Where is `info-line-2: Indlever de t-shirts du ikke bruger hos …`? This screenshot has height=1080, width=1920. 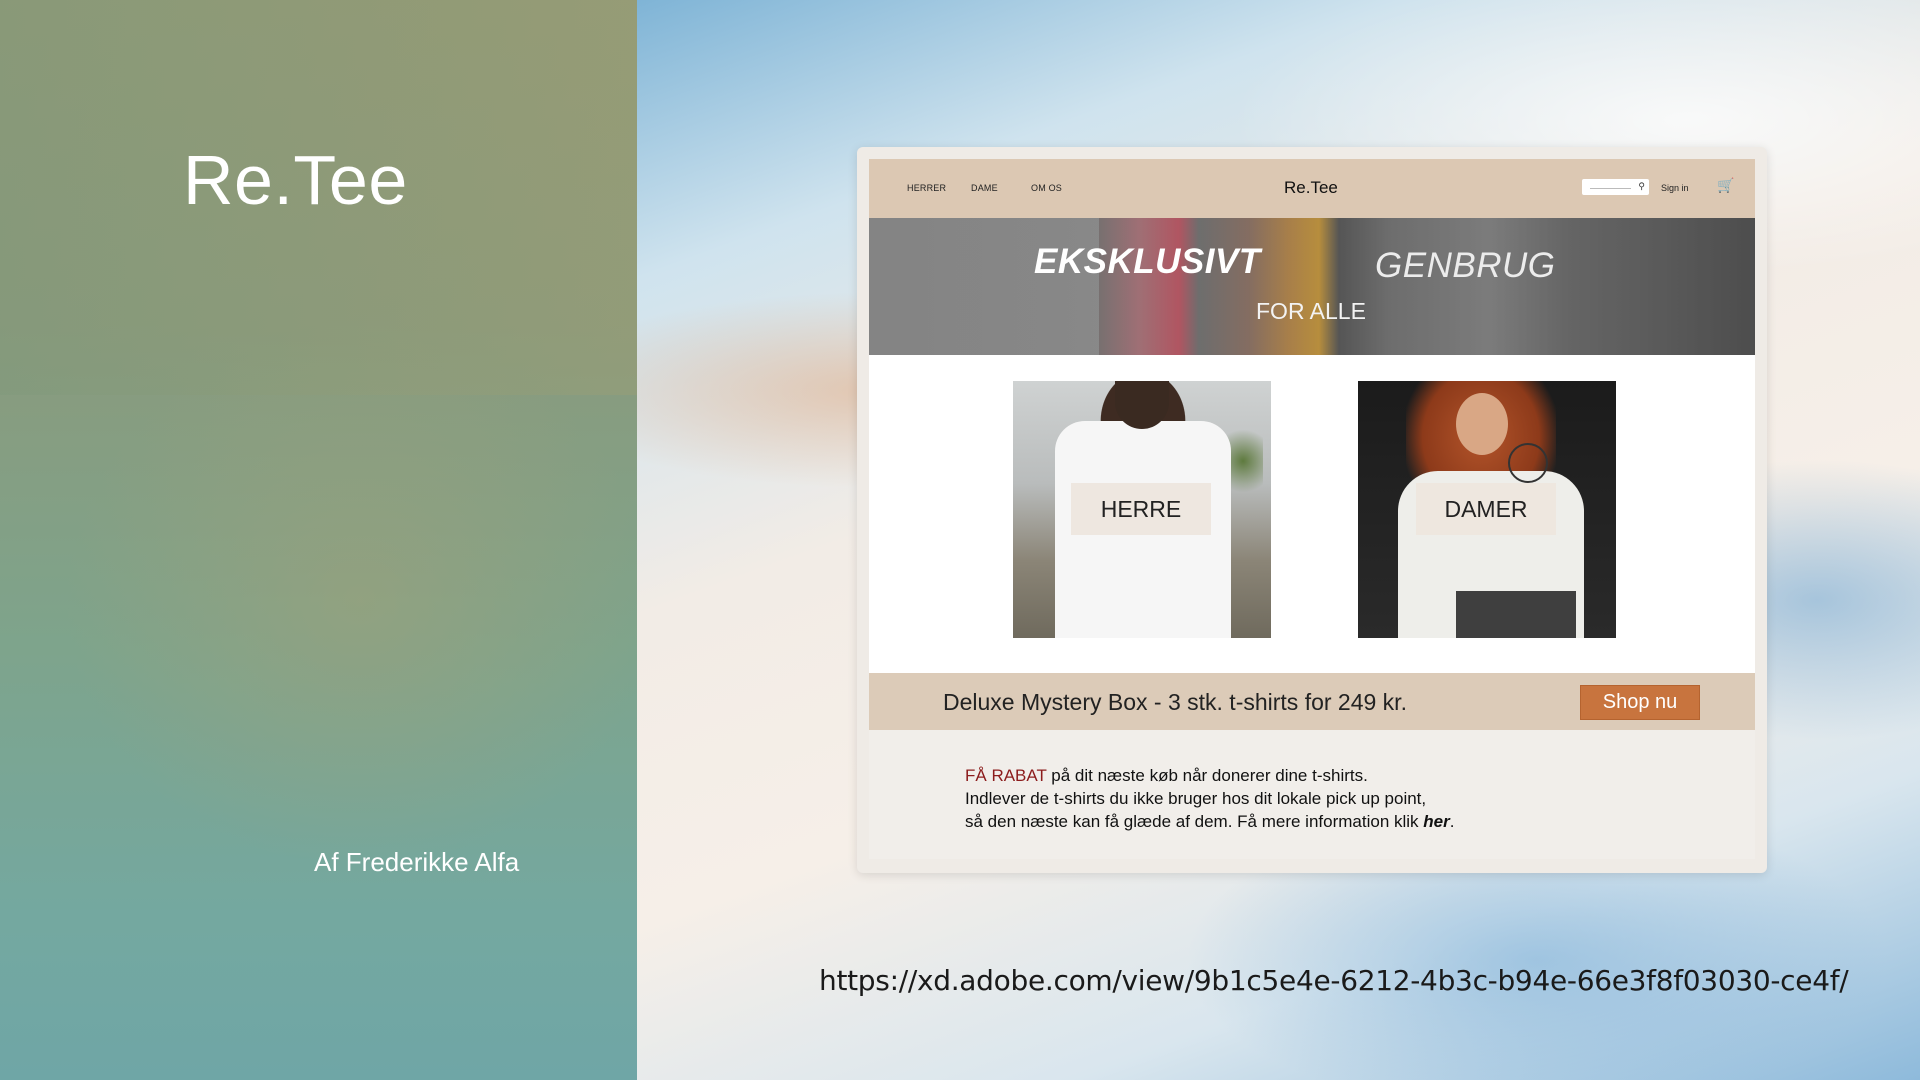 info-line-2: Indlever de t-shirts du ikke bruger hos … is located at coordinates (1196, 798).